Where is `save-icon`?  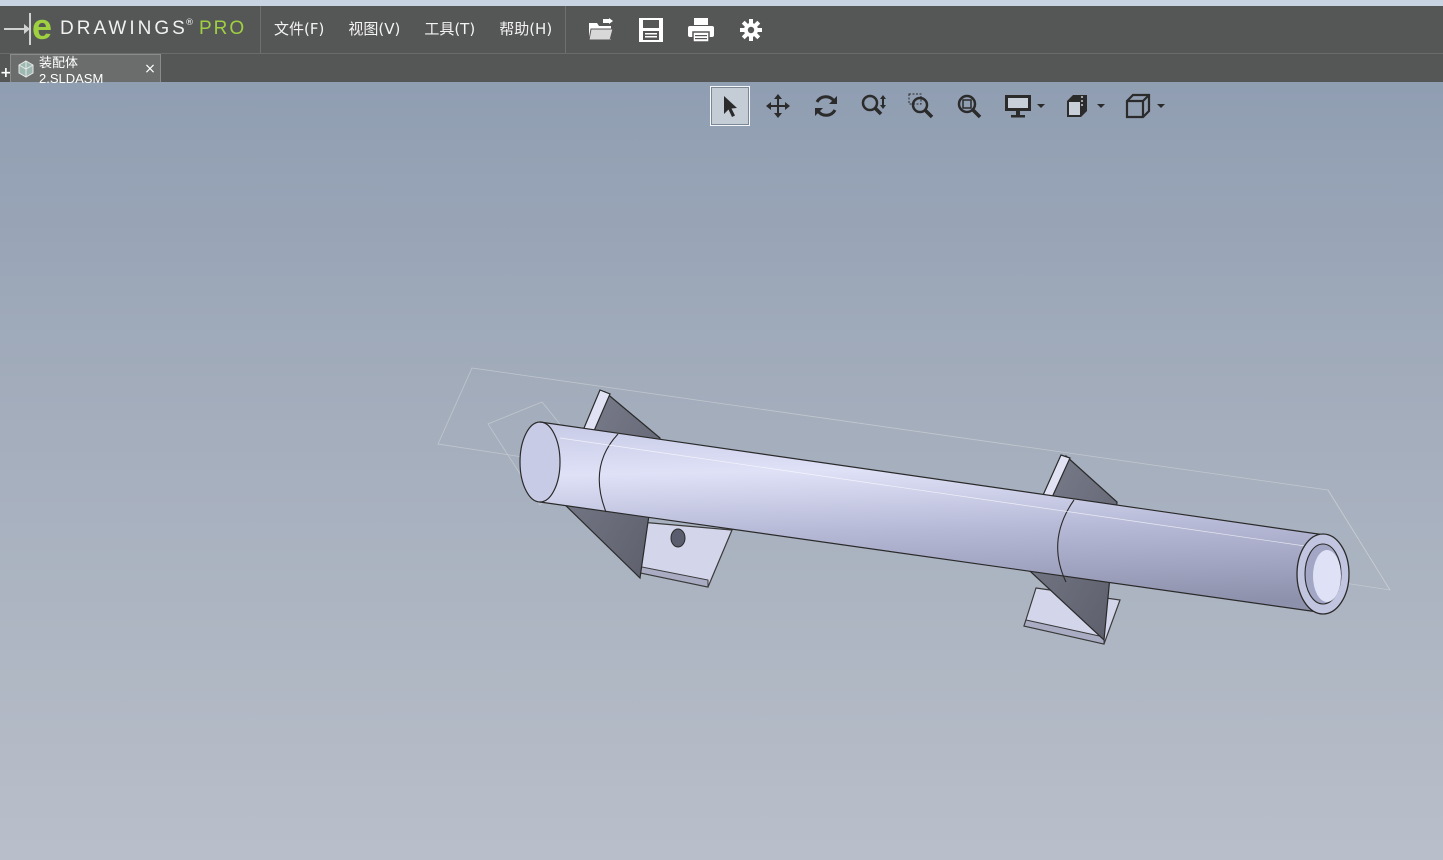 save-icon is located at coordinates (651, 29).